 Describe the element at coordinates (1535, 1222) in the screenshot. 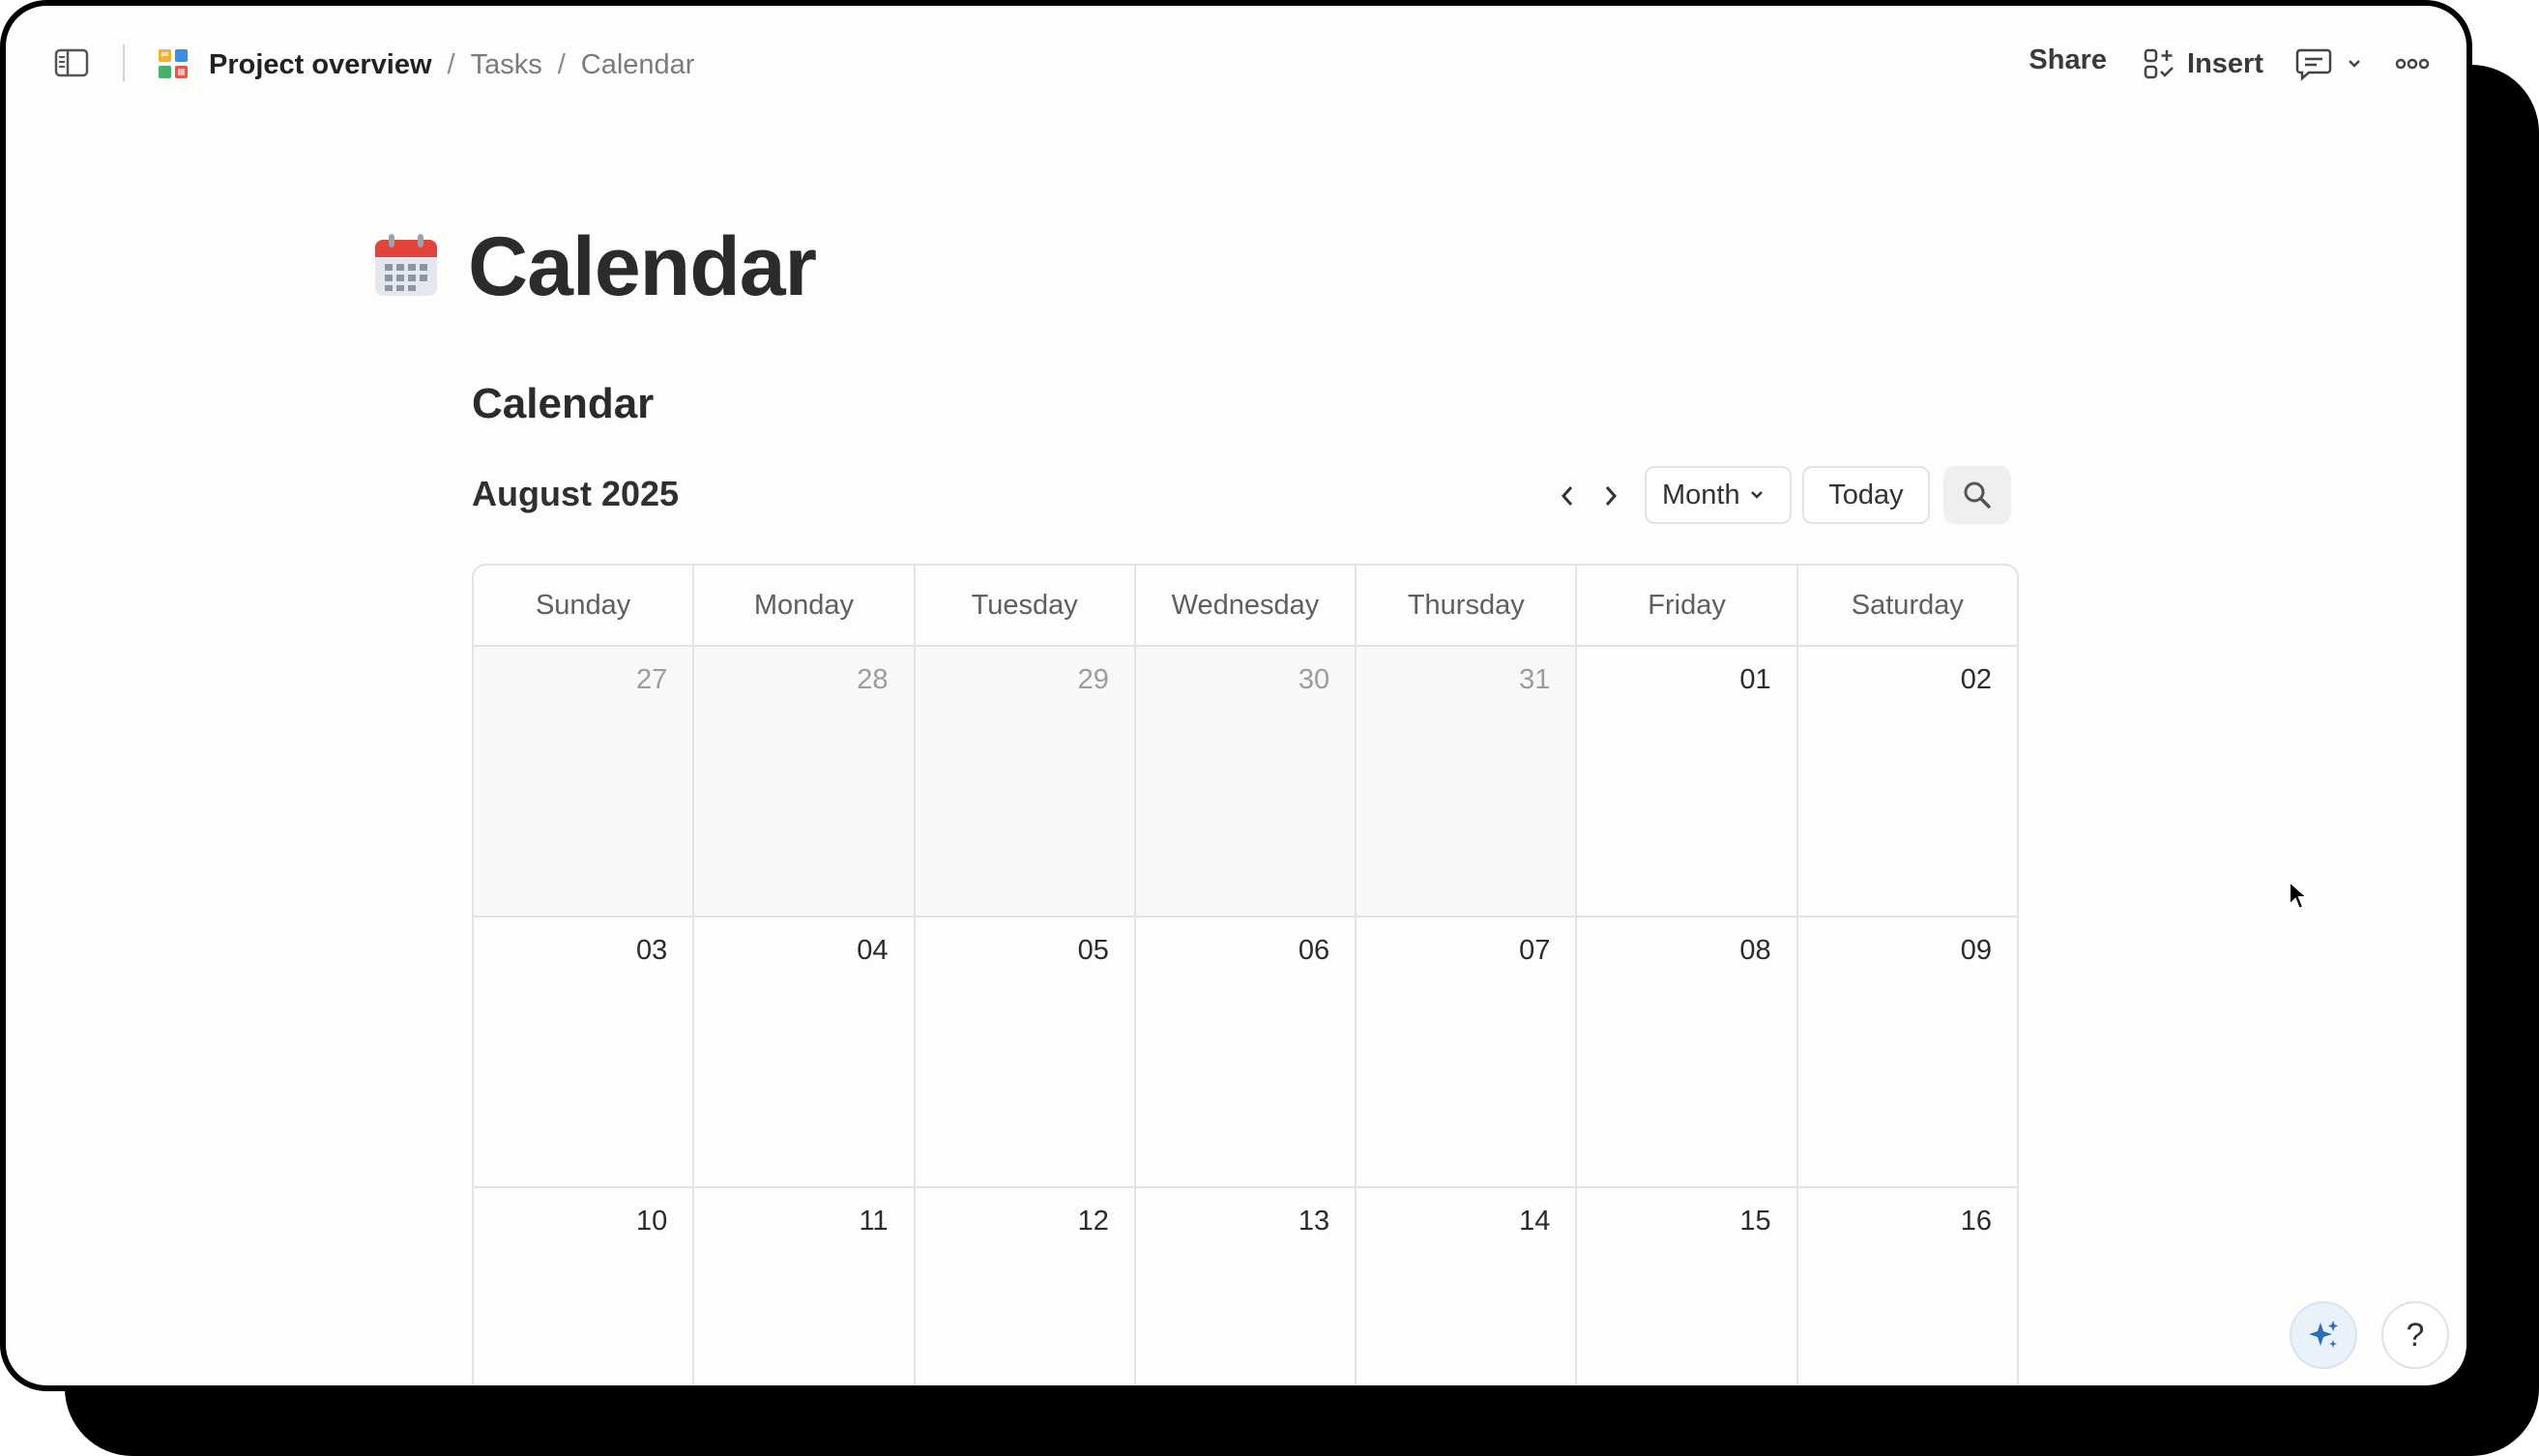

I see `day-number: 14` at that location.